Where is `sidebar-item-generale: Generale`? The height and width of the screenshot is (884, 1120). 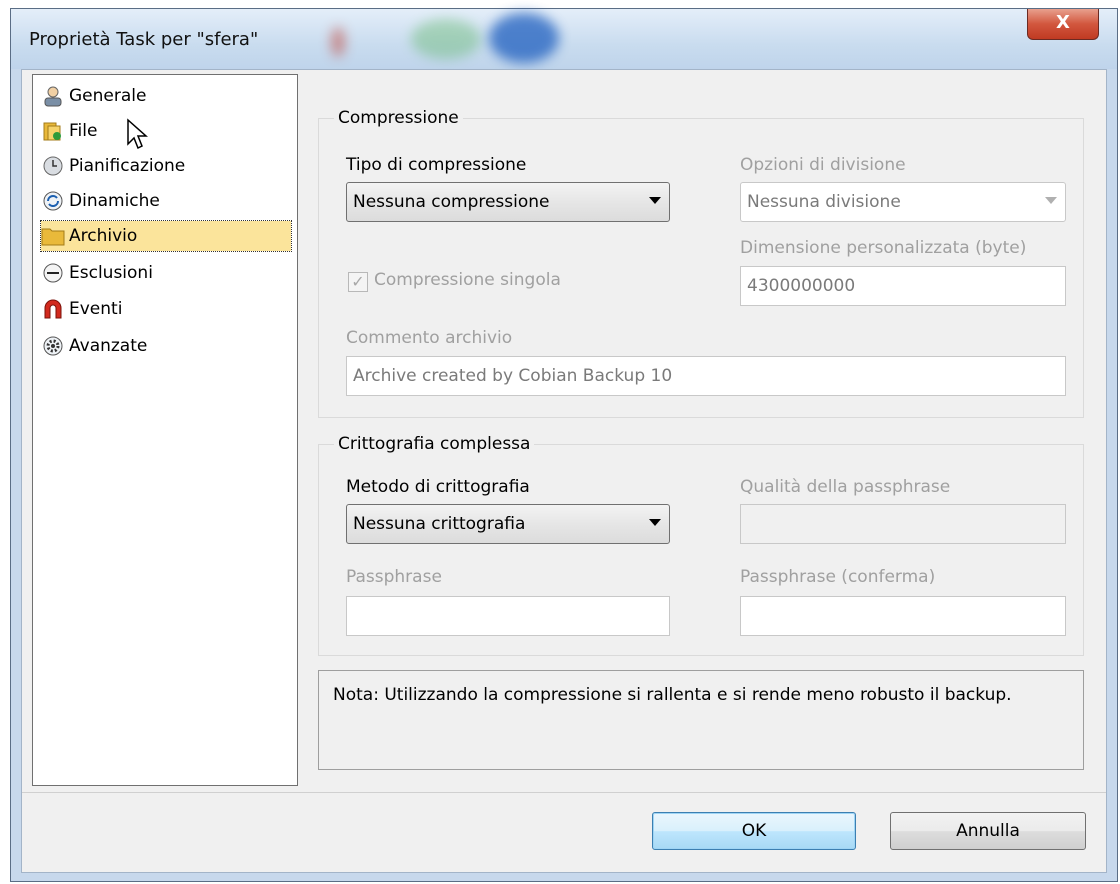
sidebar-item-generale: Generale is located at coordinates (93, 96).